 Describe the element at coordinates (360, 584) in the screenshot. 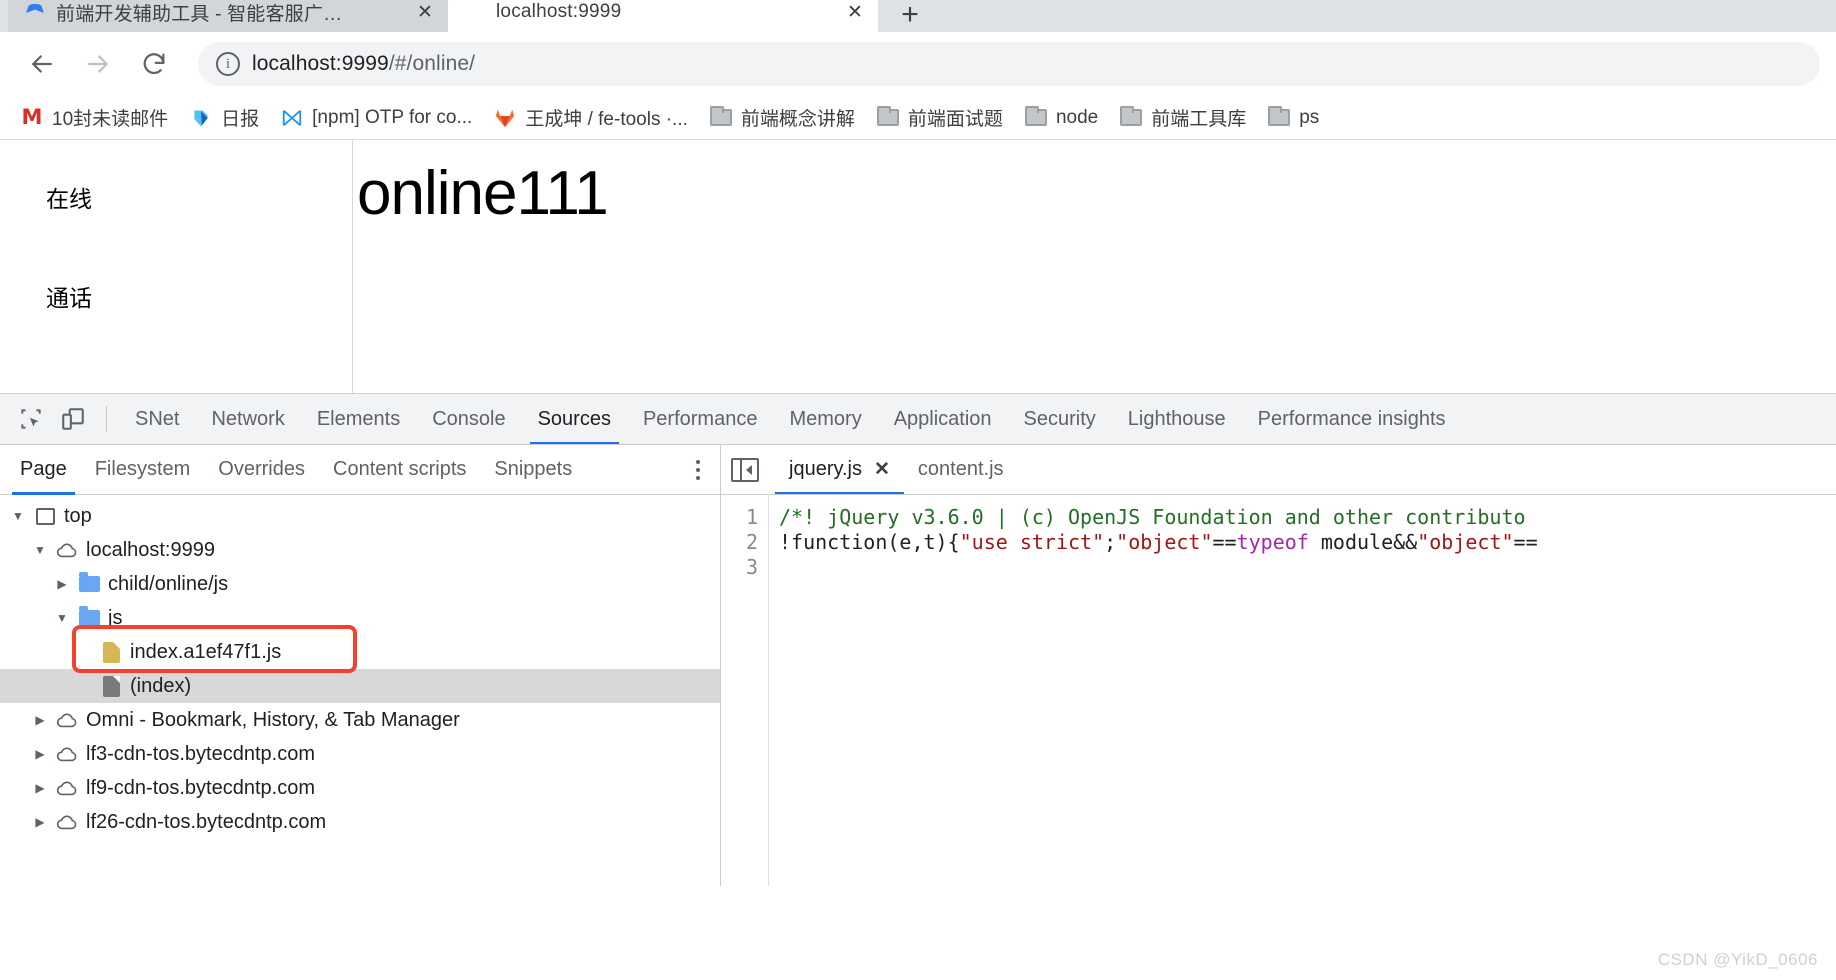

I see `tree-row: child/online/js` at that location.